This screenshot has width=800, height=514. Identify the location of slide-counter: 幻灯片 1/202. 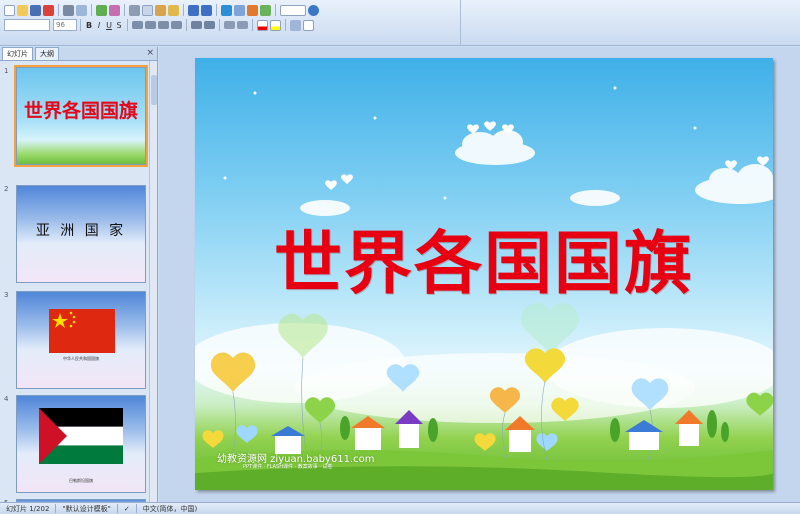
(28, 508).